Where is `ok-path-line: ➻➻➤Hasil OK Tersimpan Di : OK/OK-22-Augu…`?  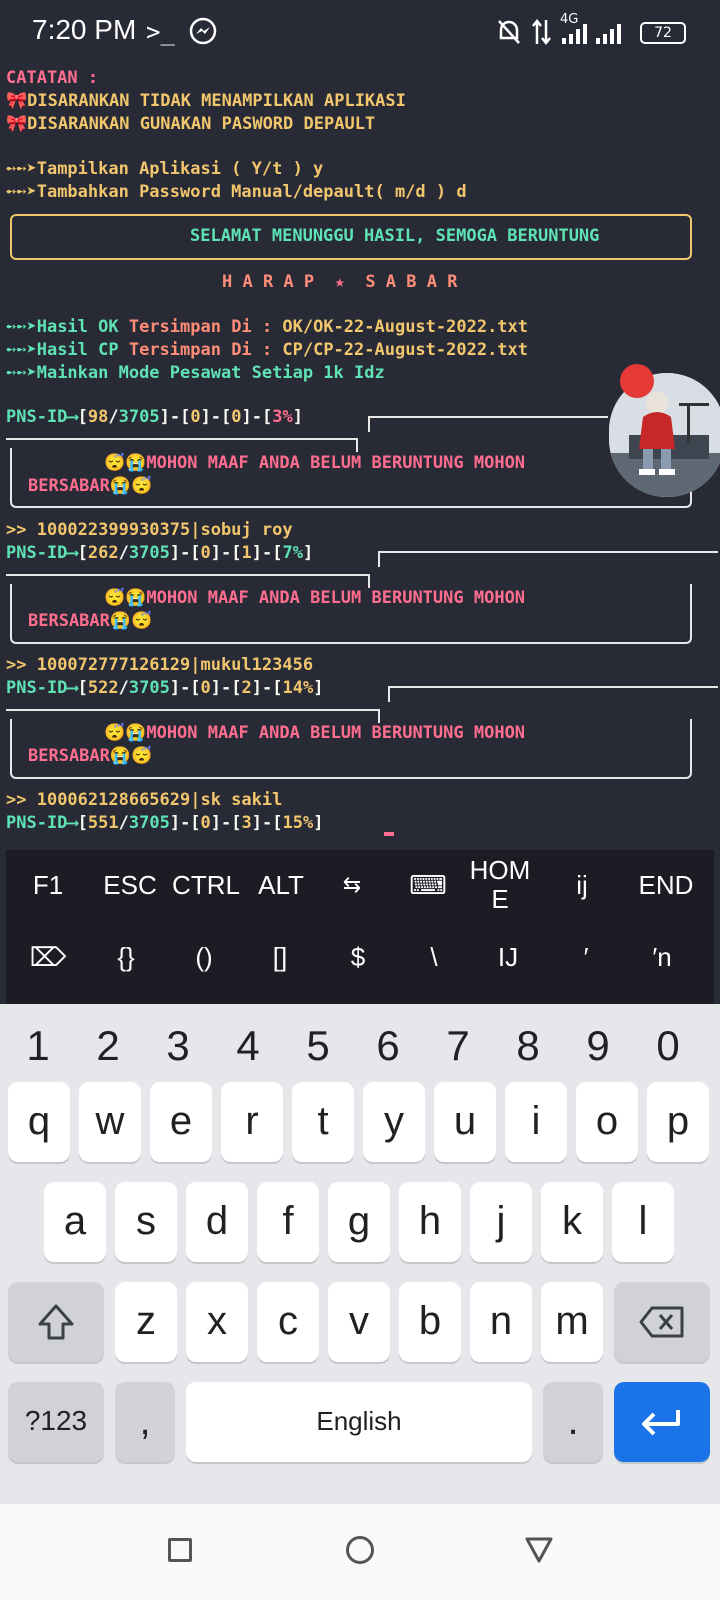
ok-path-line: ➻➻➤Hasil OK Tersimpan Di : OK/OK-22-Augu… is located at coordinates (267, 327).